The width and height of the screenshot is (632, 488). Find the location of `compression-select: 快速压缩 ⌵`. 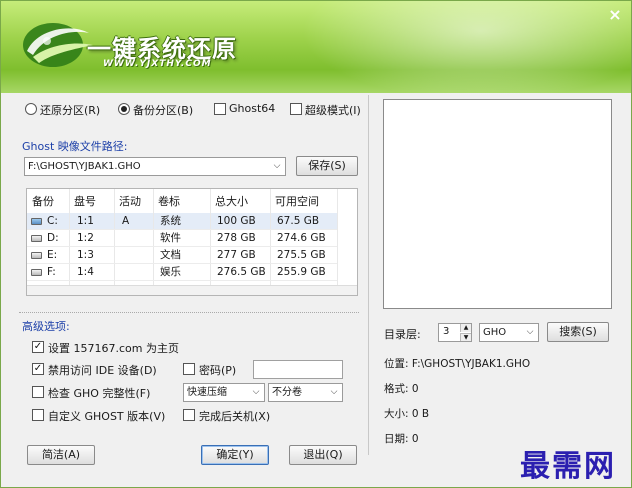

compression-select: 快速压缩 ⌵ is located at coordinates (224, 392).